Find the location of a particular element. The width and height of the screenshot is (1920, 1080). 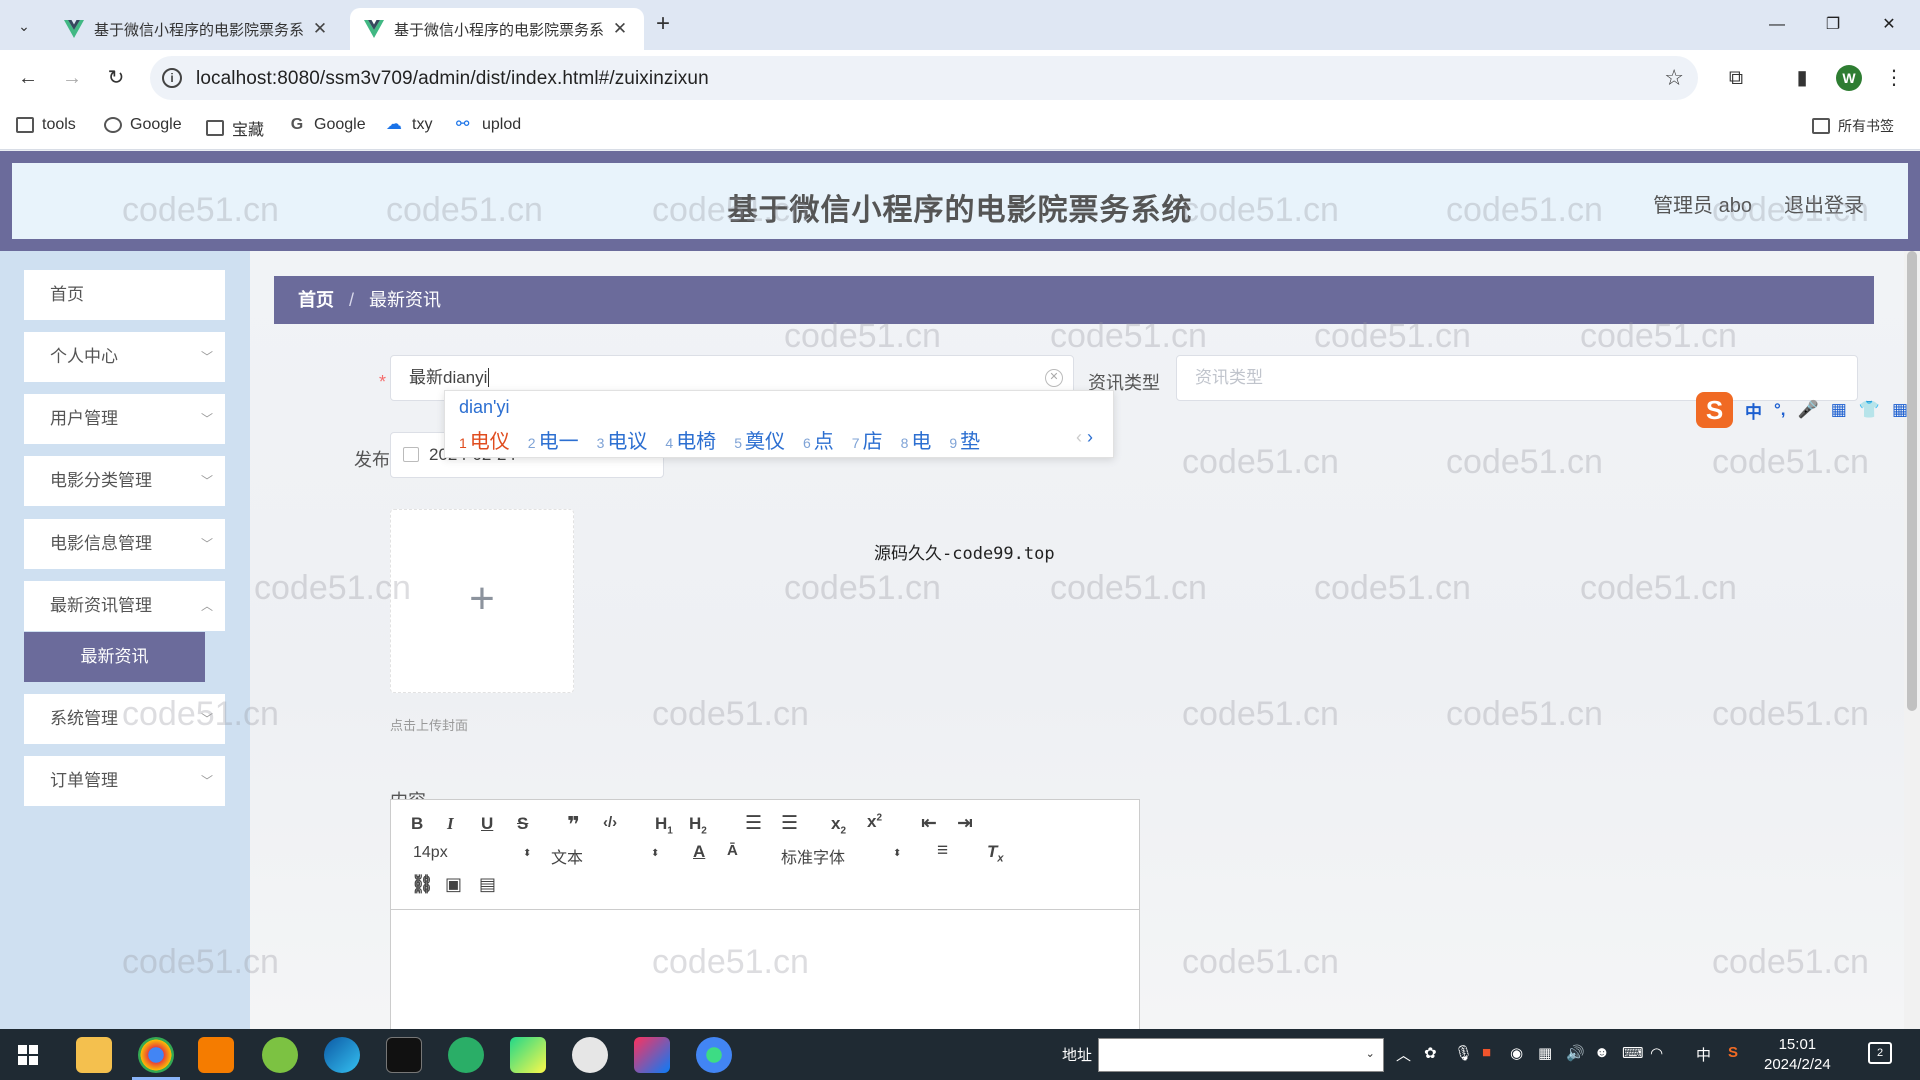

bookmark-star-icon: ☆ is located at coordinates (1674, 78).